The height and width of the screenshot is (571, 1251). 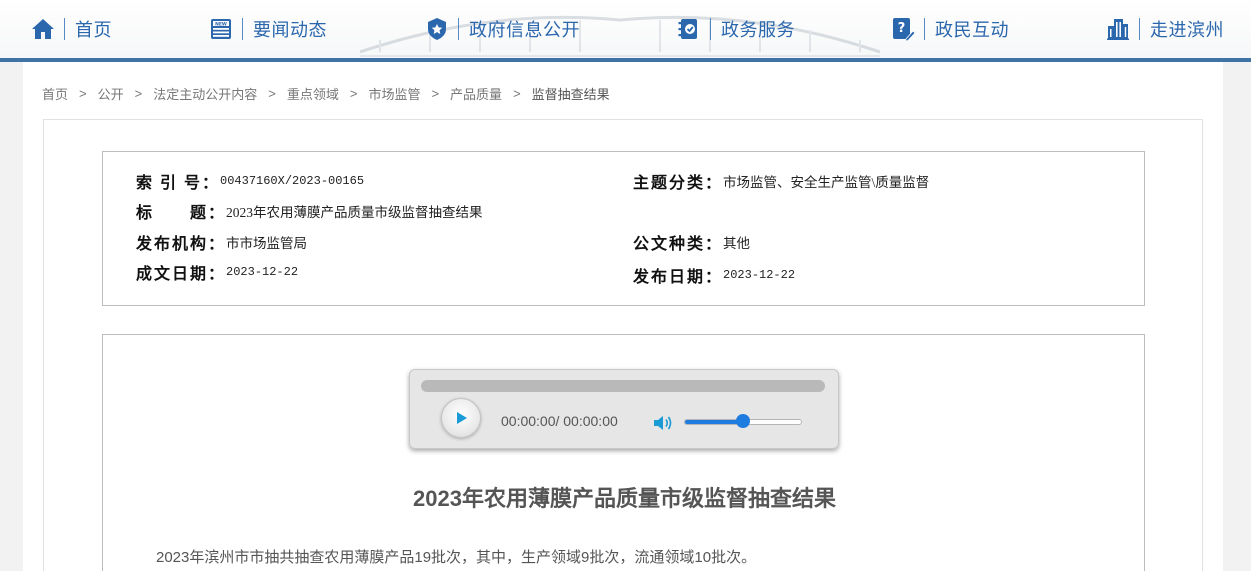 I want to click on article-title: 2023年农用薄膜产品质量市级监督抽查结果, so click(x=624, y=498).